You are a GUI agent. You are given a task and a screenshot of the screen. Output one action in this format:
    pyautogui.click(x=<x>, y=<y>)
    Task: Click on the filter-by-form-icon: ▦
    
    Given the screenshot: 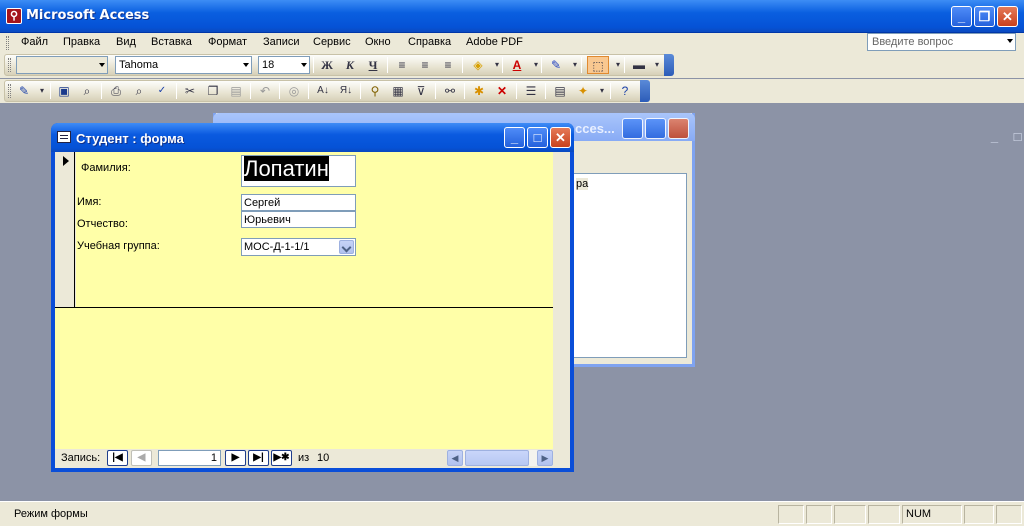 What is the action you would take?
    pyautogui.click(x=398, y=91)
    